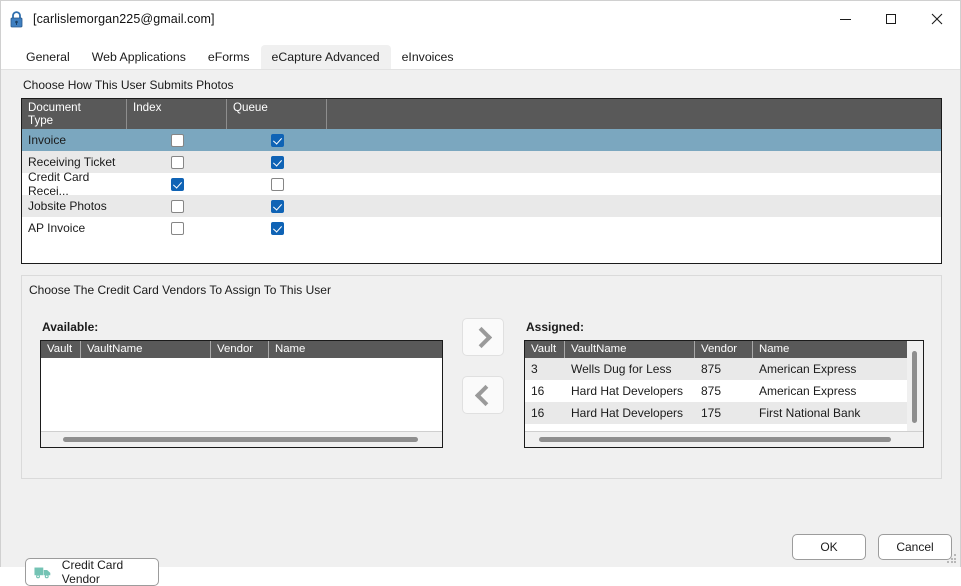  I want to click on chevron-right-icon, so click(481, 337).